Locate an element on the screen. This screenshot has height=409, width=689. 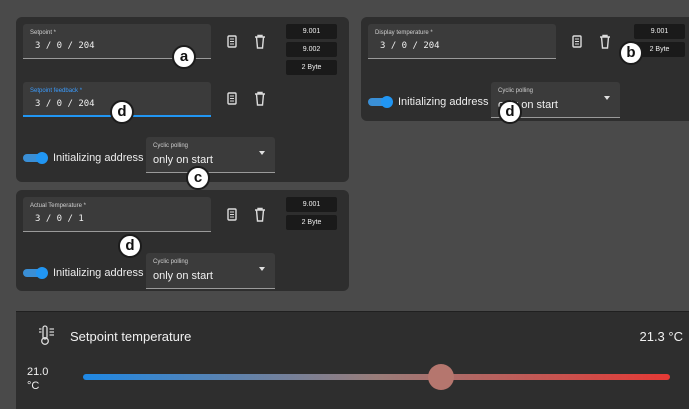
temperature-slider-track is located at coordinates (376, 377).